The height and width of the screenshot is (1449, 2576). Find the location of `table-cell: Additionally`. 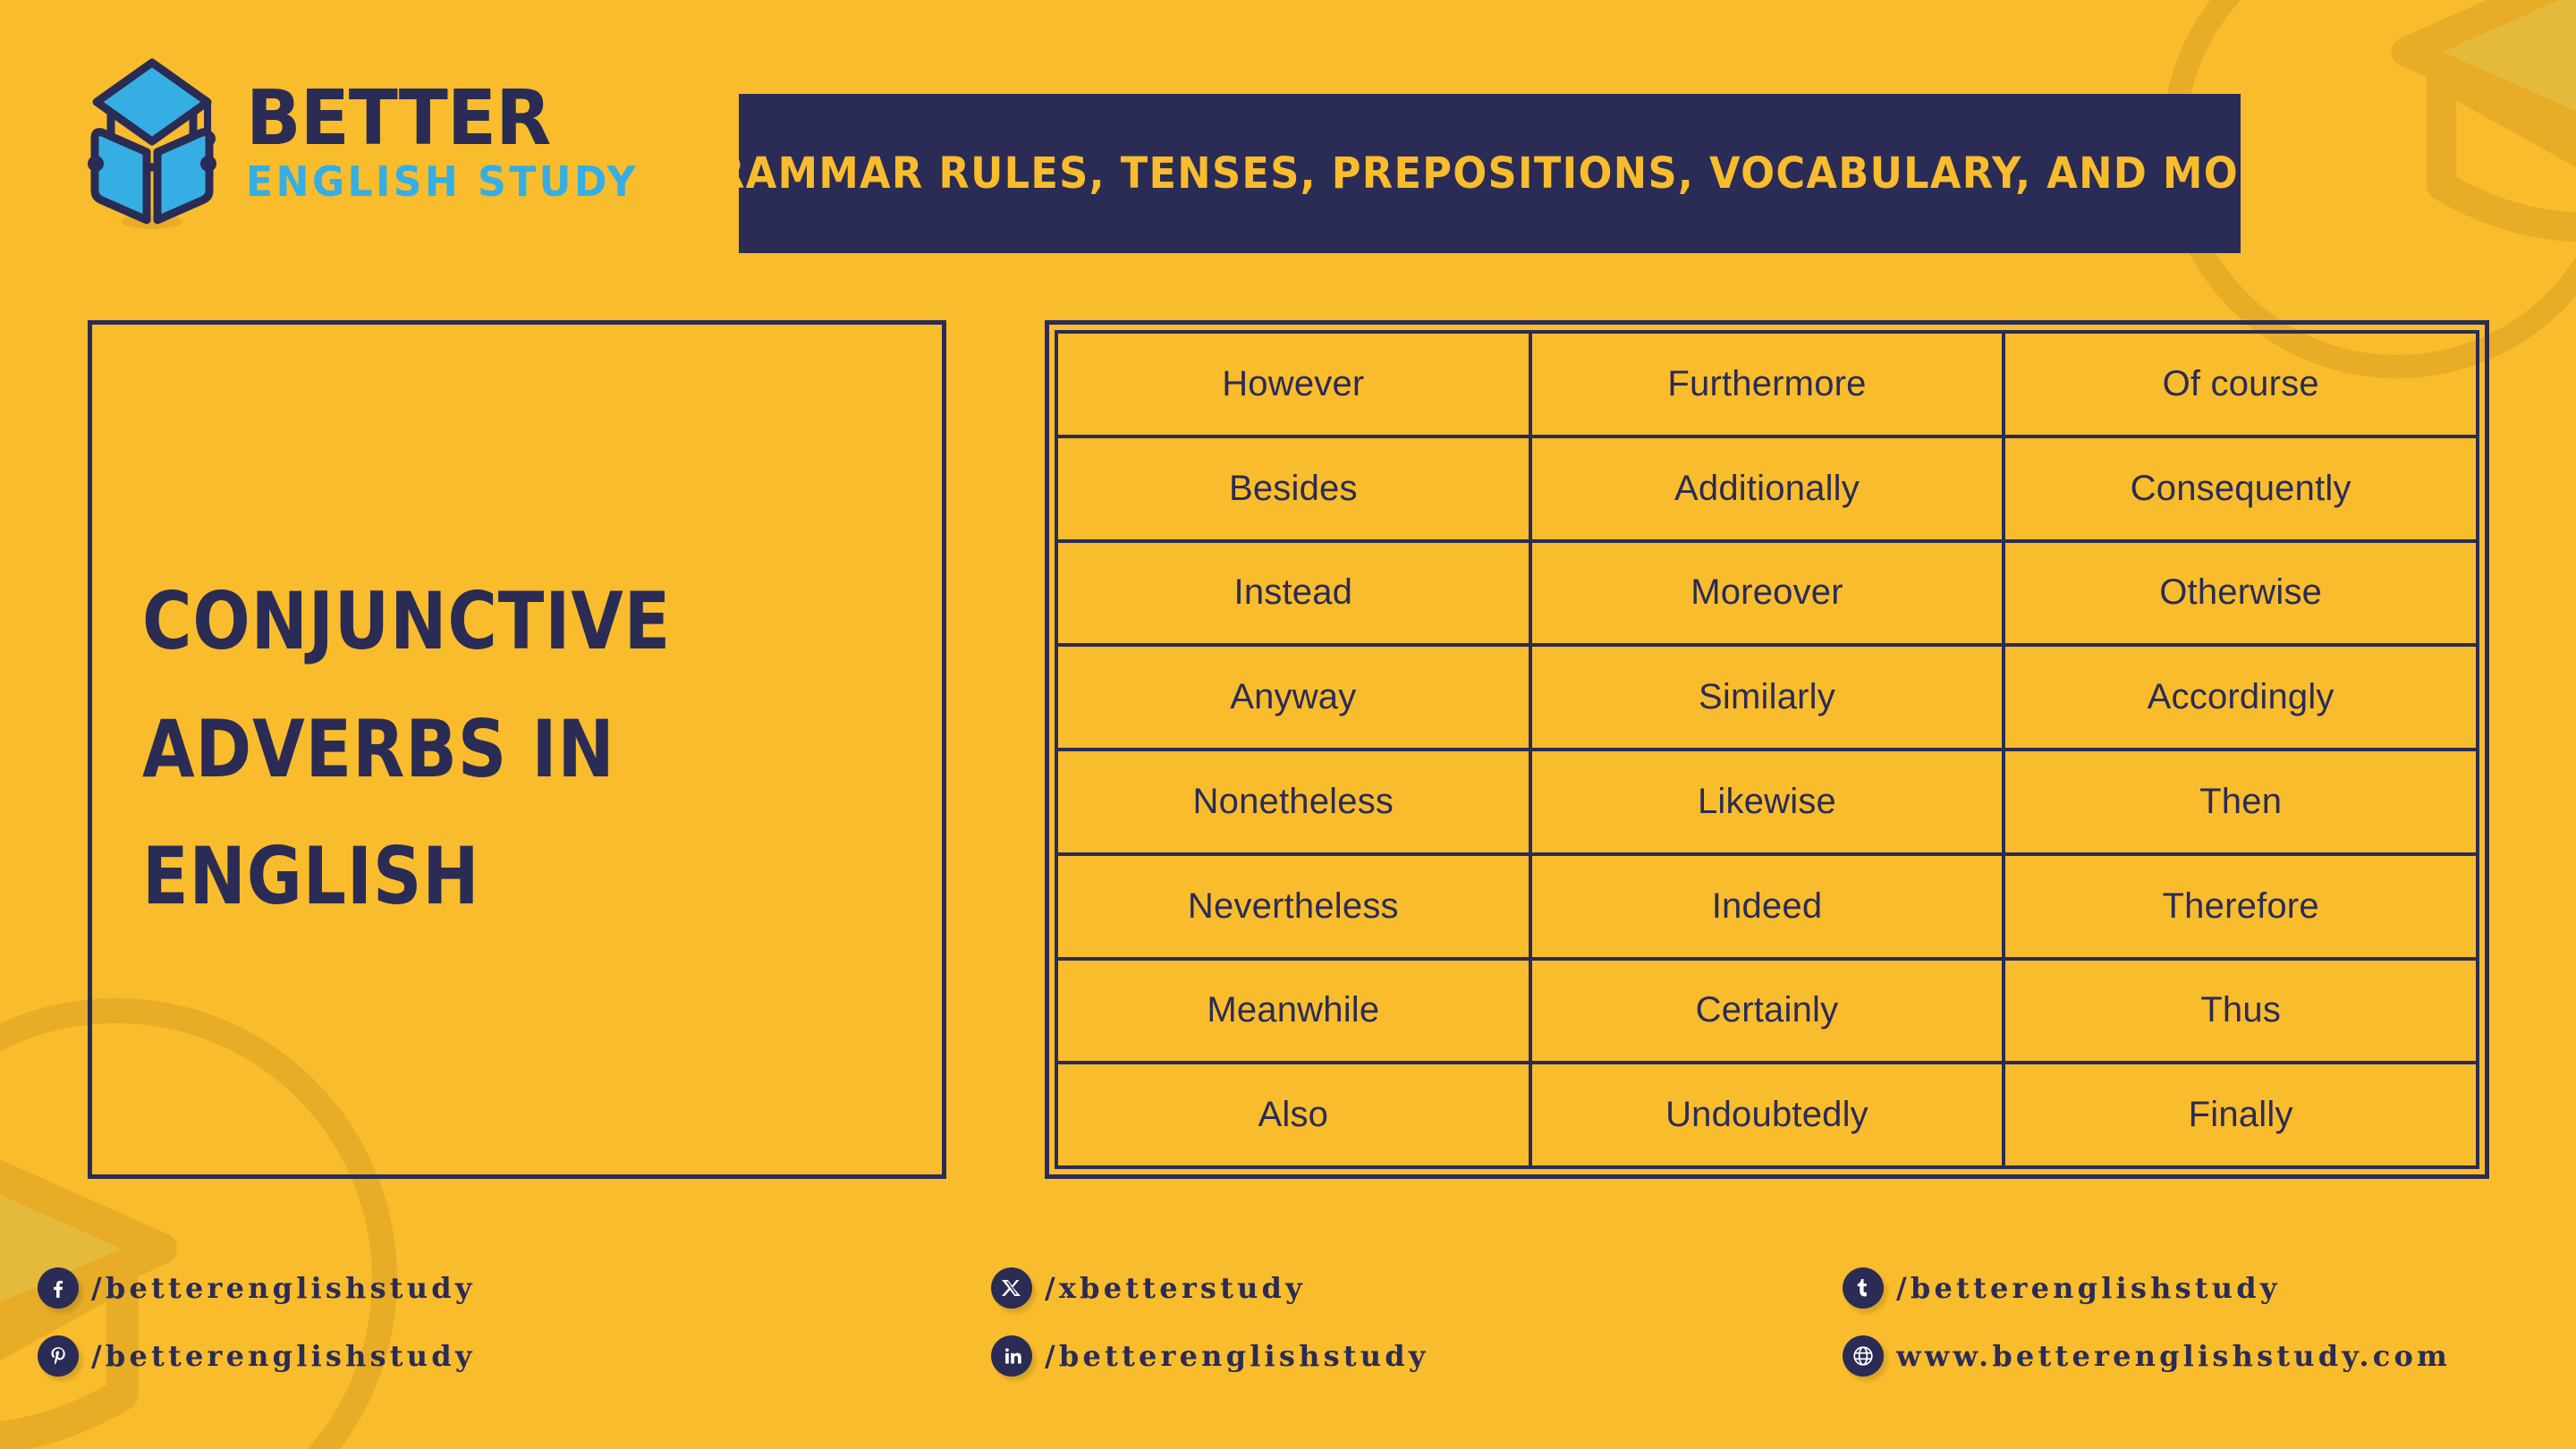

table-cell: Additionally is located at coordinates (1768, 490).